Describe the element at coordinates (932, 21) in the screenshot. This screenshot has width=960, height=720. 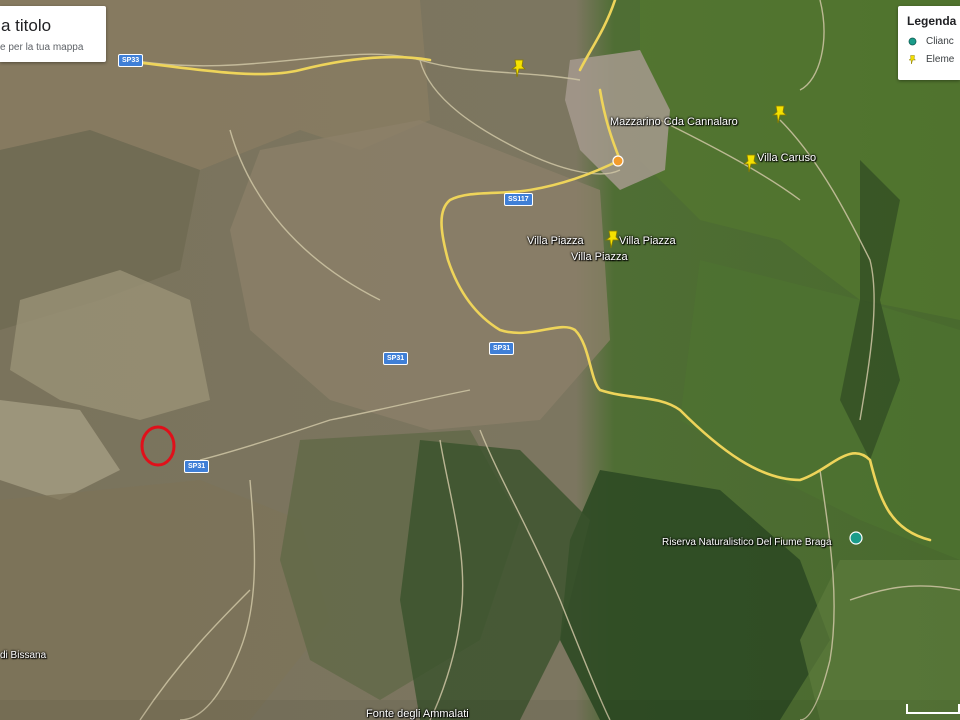
I see `legend-title: Legenda` at that location.